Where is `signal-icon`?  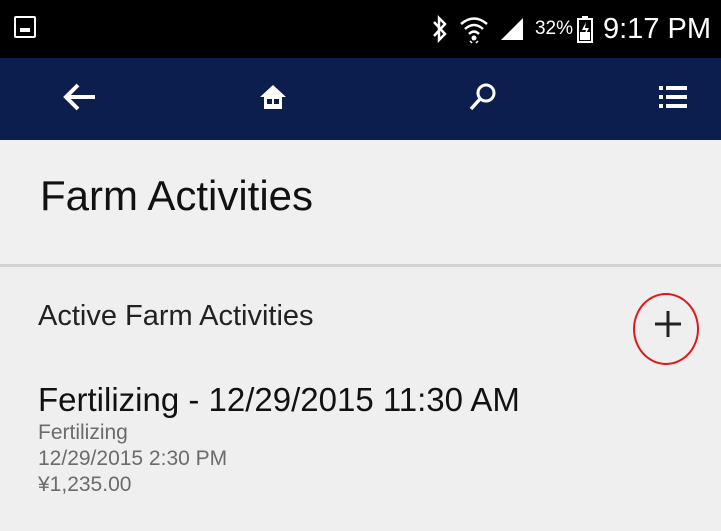 signal-icon is located at coordinates (512, 29).